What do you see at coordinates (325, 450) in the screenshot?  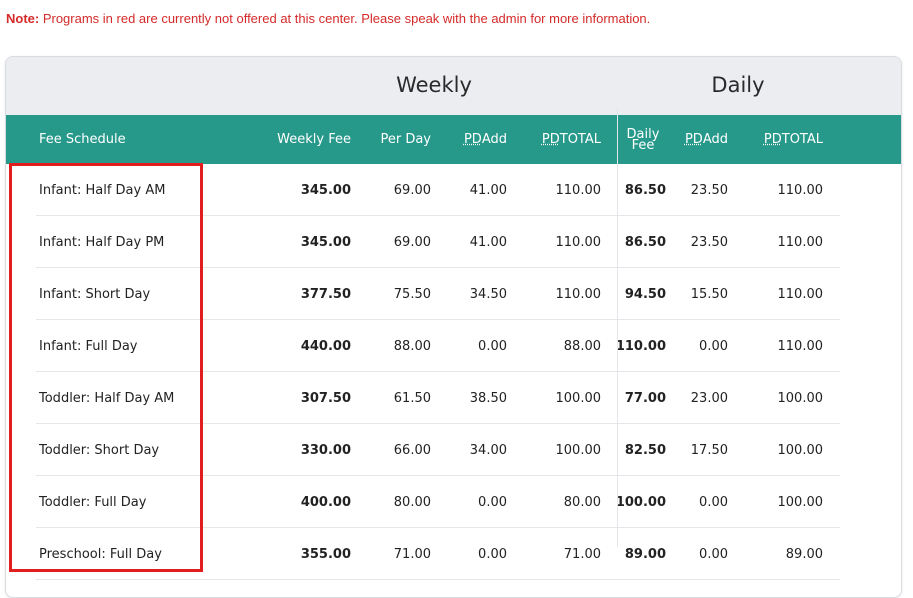 I see `cell-weekly-fee: 330.00` at bounding box center [325, 450].